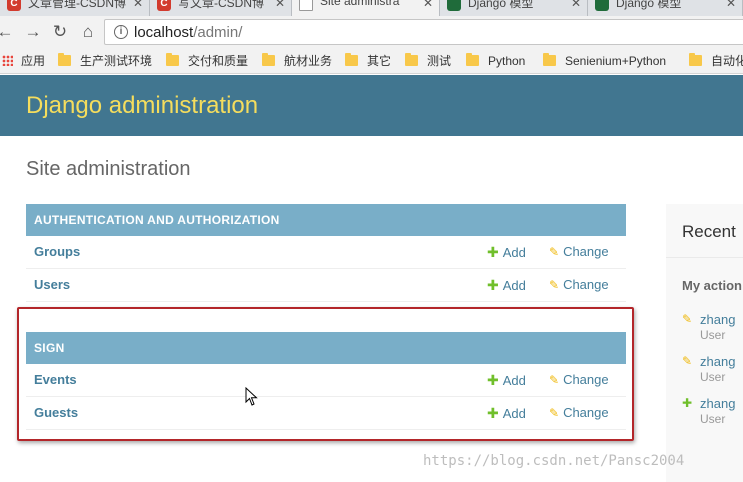  Describe the element at coordinates (251, 396) in the screenshot. I see `mouse-cursor-icon` at that location.